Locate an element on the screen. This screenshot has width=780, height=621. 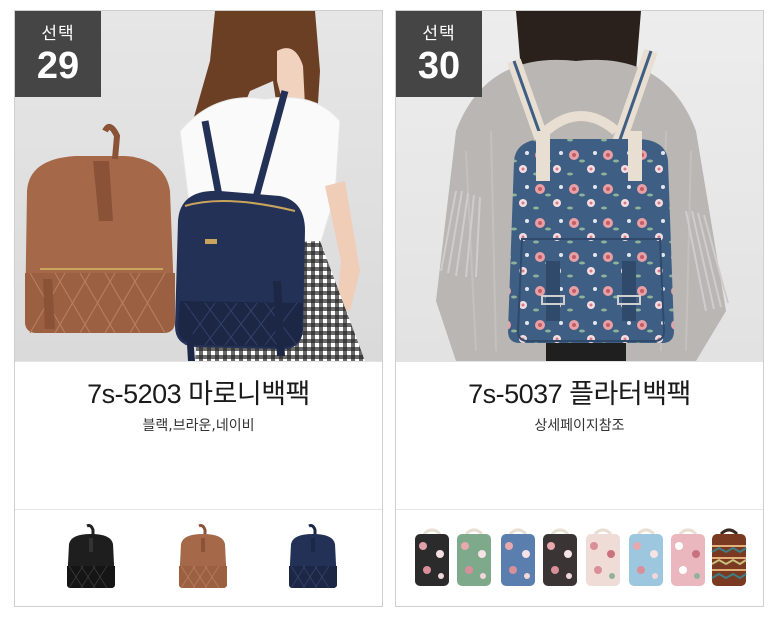
selection-badge: 선택 30 is located at coordinates (439, 54).